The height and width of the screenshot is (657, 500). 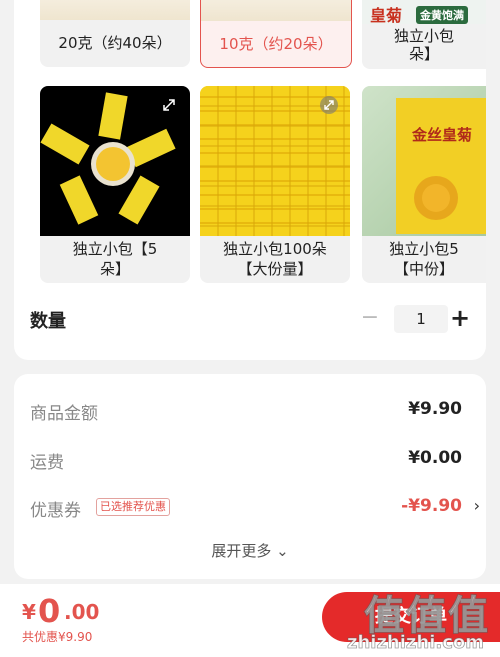 I want to click on shipping-label: 运费, so click(x=47, y=463).